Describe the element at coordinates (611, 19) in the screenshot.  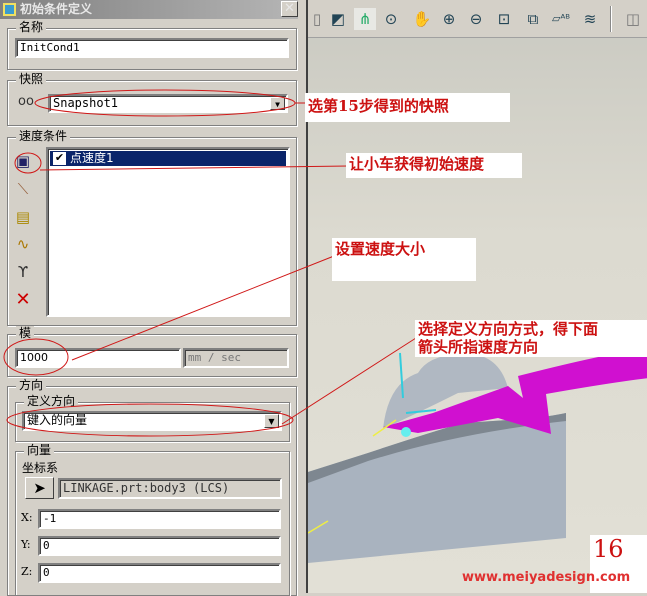
I see `toolbar-separator` at that location.